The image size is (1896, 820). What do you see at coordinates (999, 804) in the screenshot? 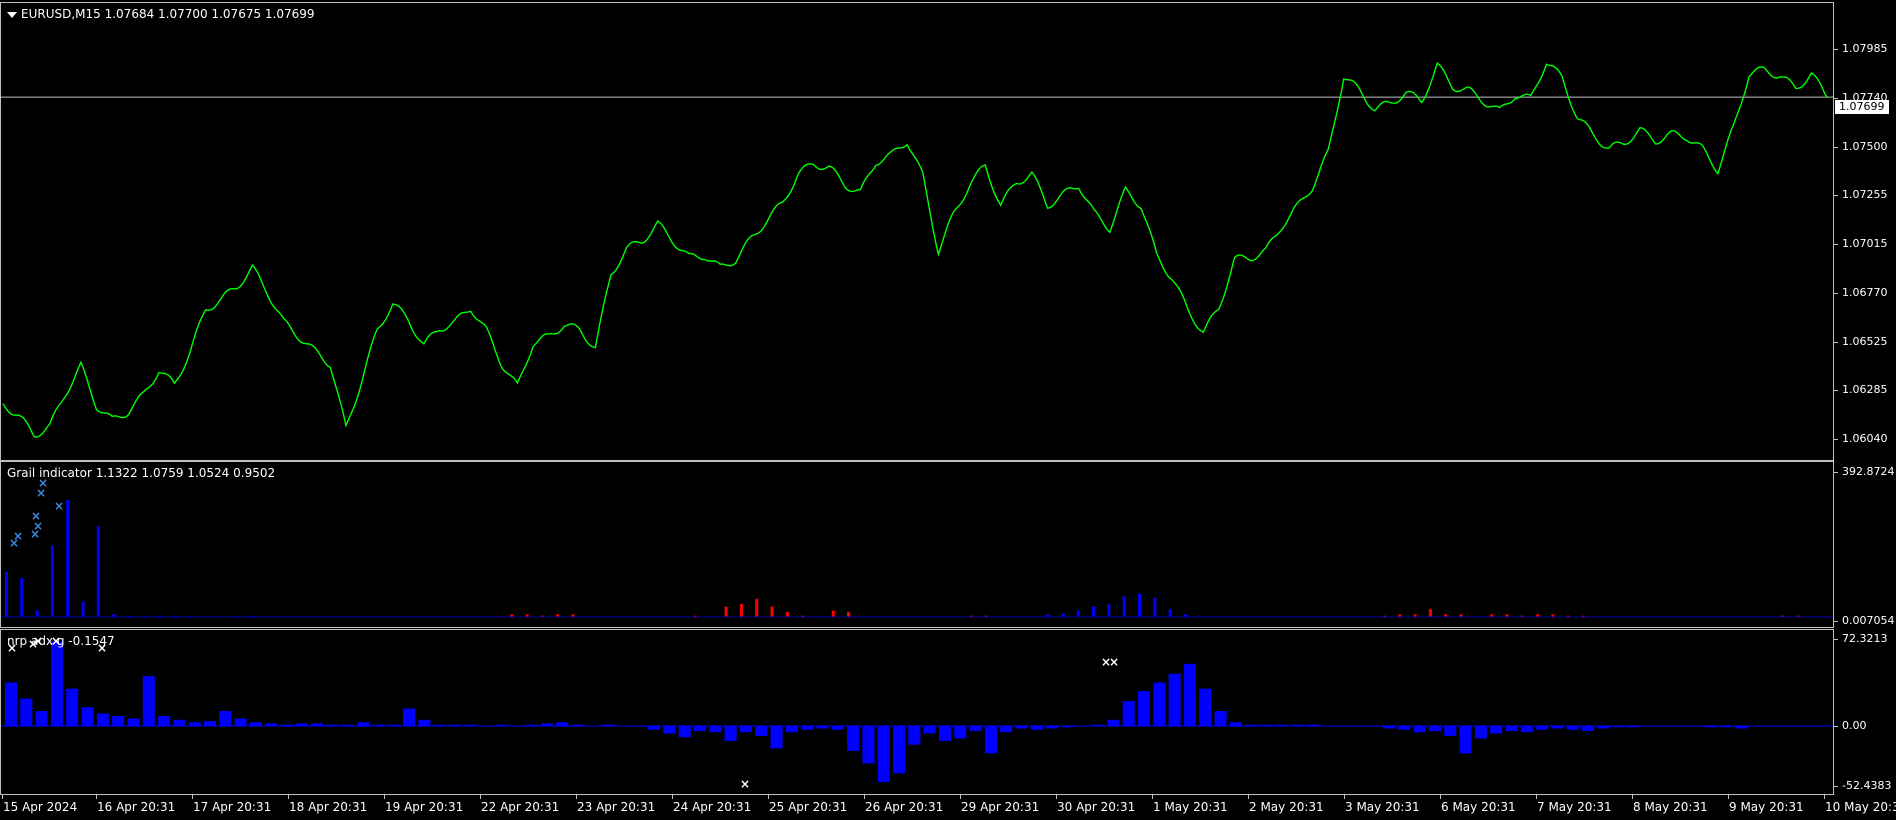
I see `time-label: 29 Apr 20:31` at bounding box center [999, 804].